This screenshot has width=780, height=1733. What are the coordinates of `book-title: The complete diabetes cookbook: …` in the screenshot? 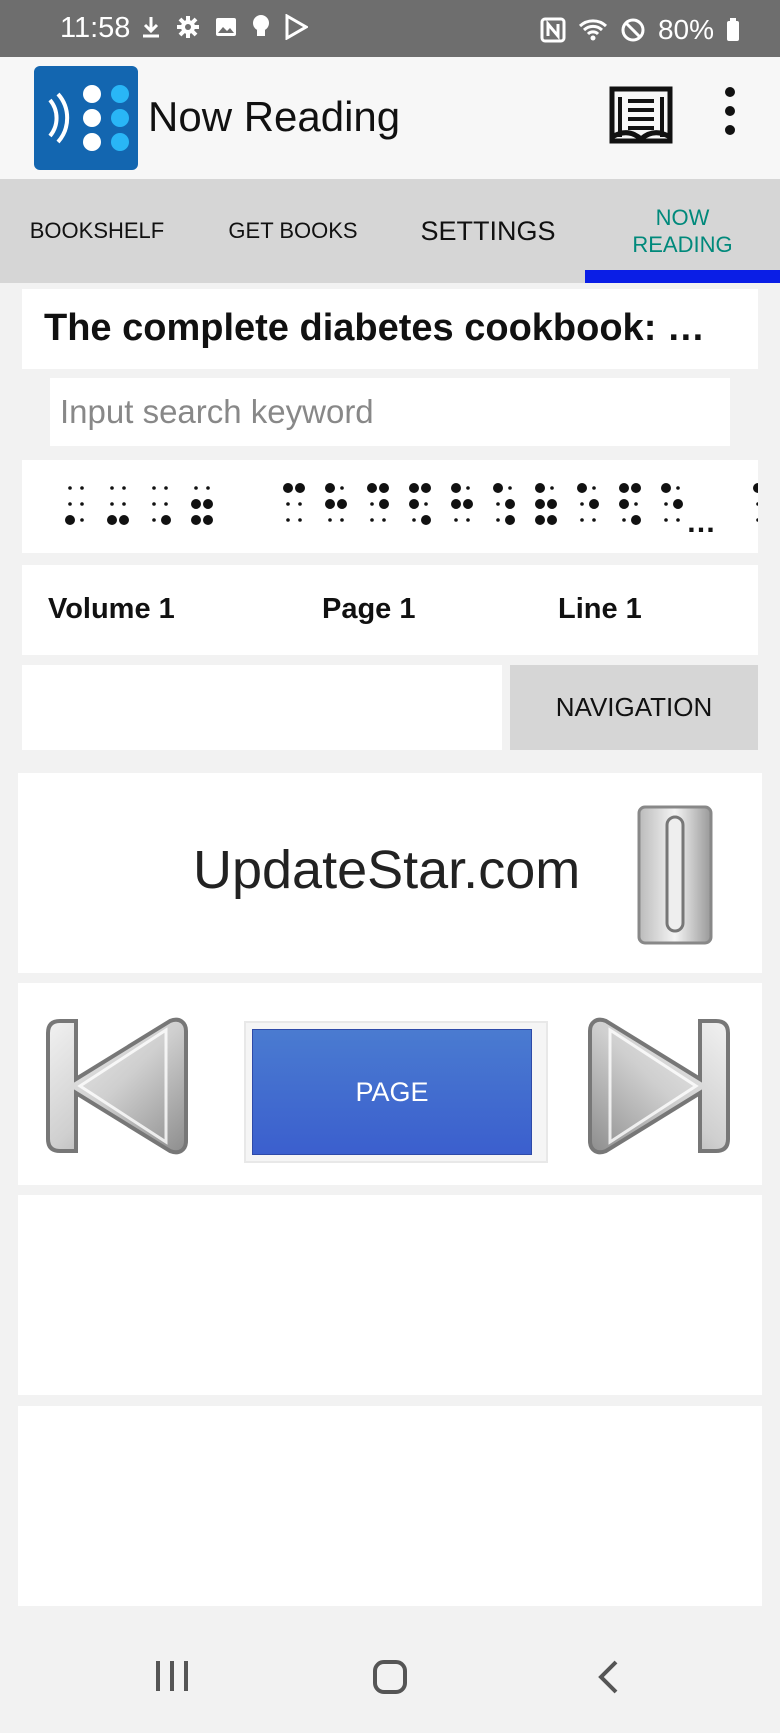 It's located at (374, 328).